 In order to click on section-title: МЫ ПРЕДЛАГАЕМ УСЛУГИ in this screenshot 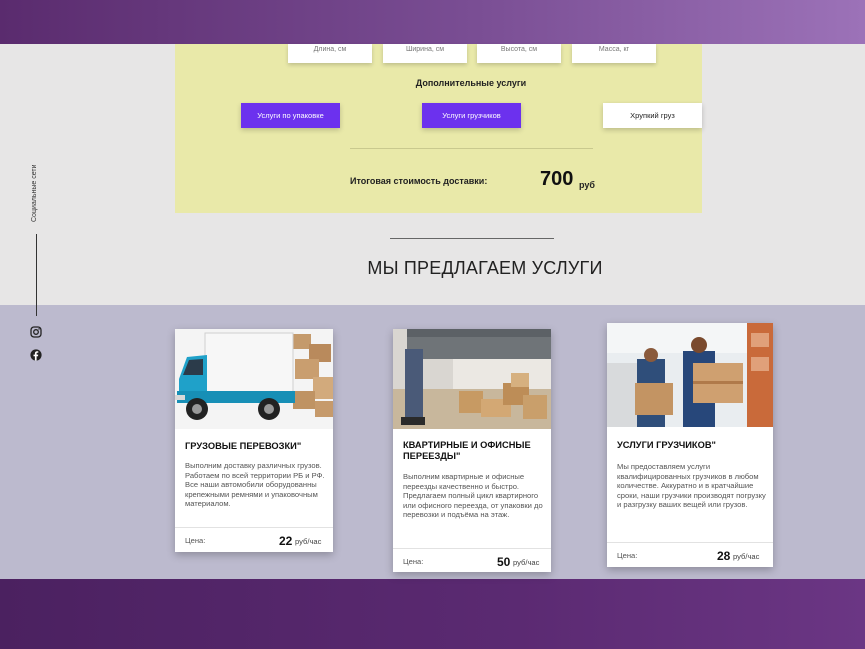, I will do `click(485, 268)`.